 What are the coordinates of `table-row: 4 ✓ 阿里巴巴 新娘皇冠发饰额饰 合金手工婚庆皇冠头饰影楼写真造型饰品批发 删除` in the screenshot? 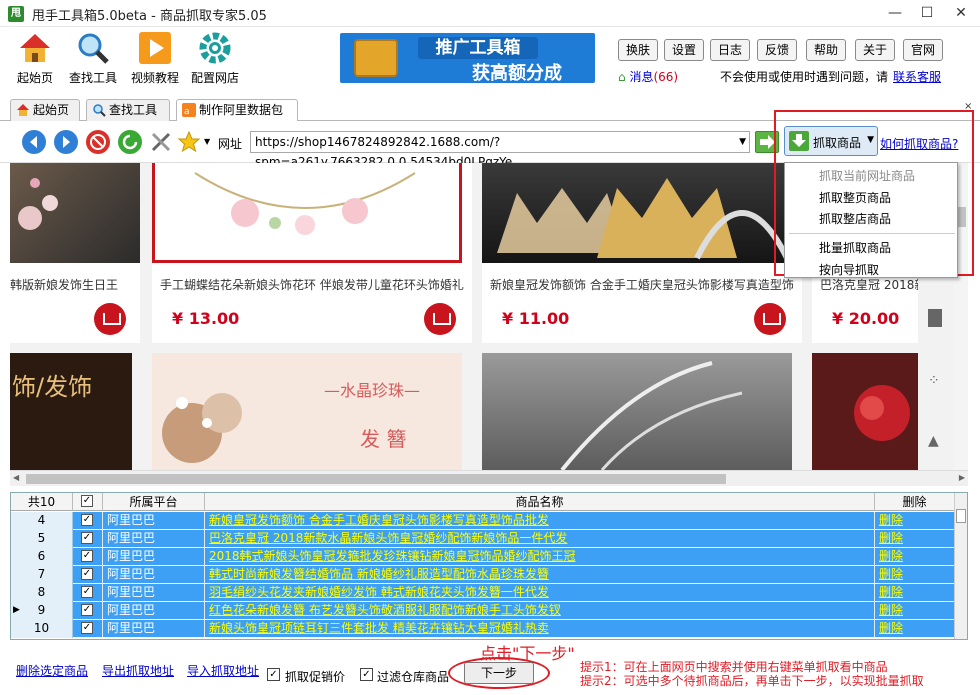 It's located at (483, 521).